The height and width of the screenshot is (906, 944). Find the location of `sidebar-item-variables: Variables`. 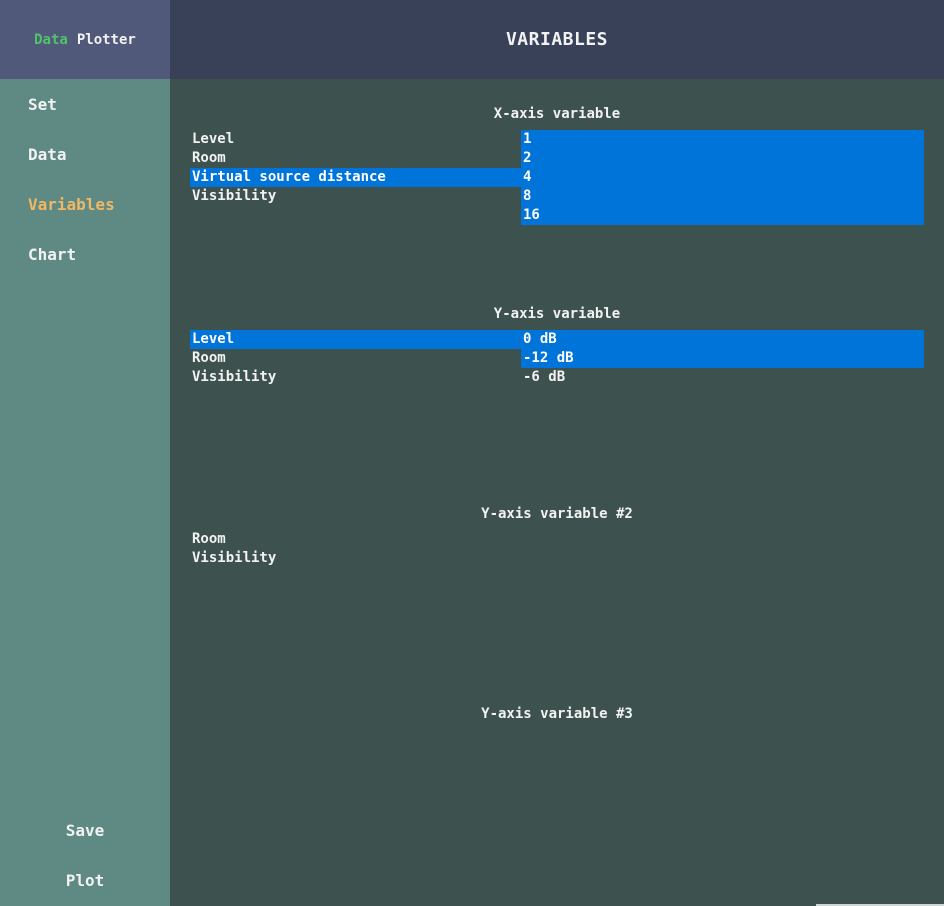

sidebar-item-variables: Variables is located at coordinates (71, 204).